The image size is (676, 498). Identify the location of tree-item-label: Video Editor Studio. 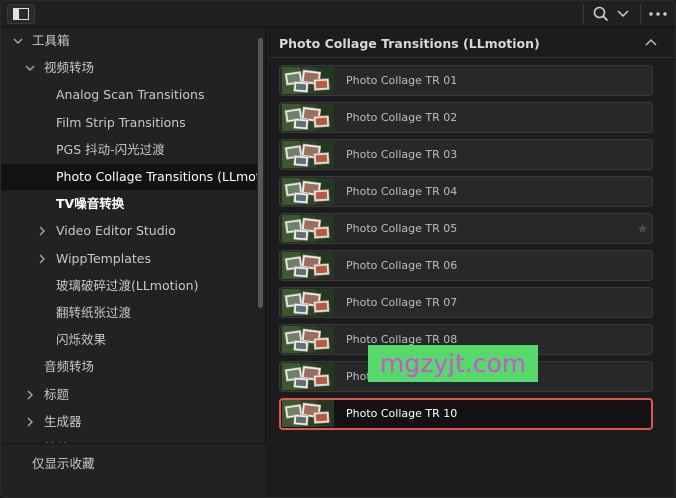
(116, 231).